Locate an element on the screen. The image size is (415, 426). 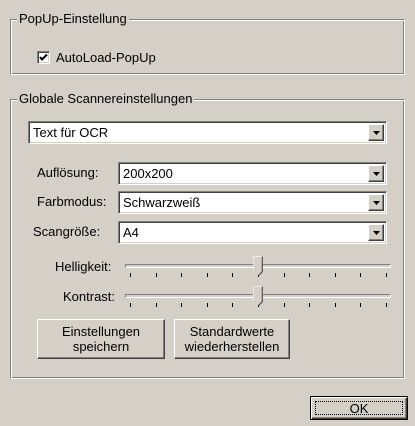
autoload-popup-label: AutoLoad-PopUp is located at coordinates (106, 57).